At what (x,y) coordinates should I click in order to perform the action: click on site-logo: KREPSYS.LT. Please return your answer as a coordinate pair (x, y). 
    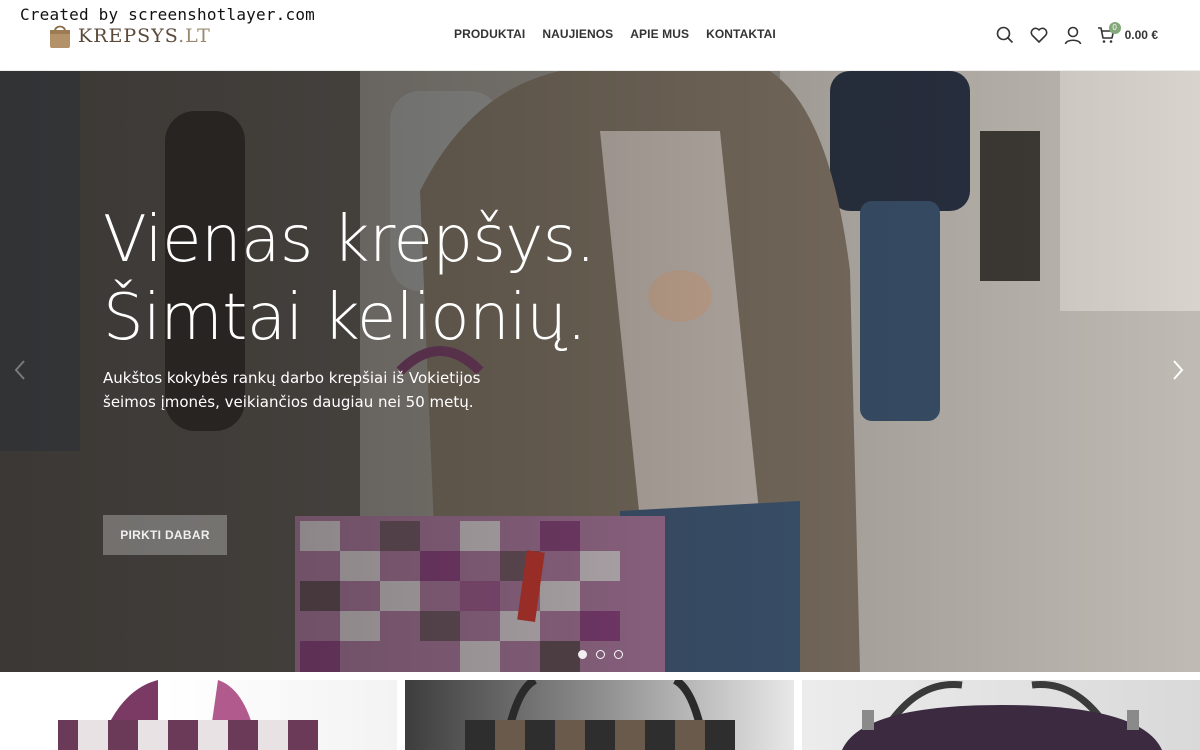
    Looking at the image, I should click on (129, 35).